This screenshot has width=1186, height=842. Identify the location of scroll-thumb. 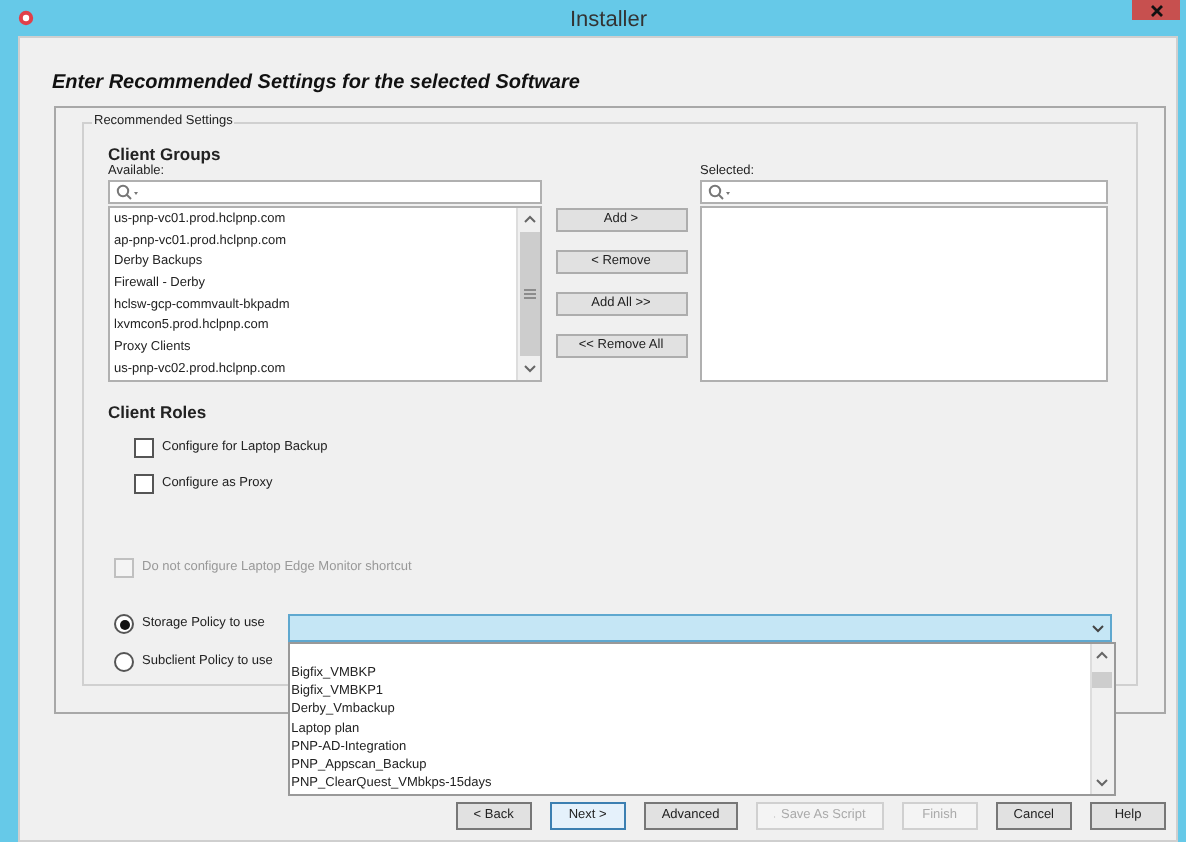
(1102, 680).